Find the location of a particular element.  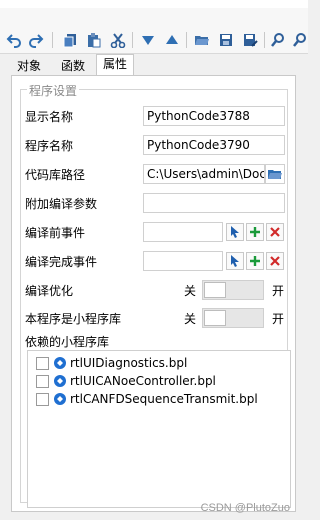

redo-icon is located at coordinates (36, 40).